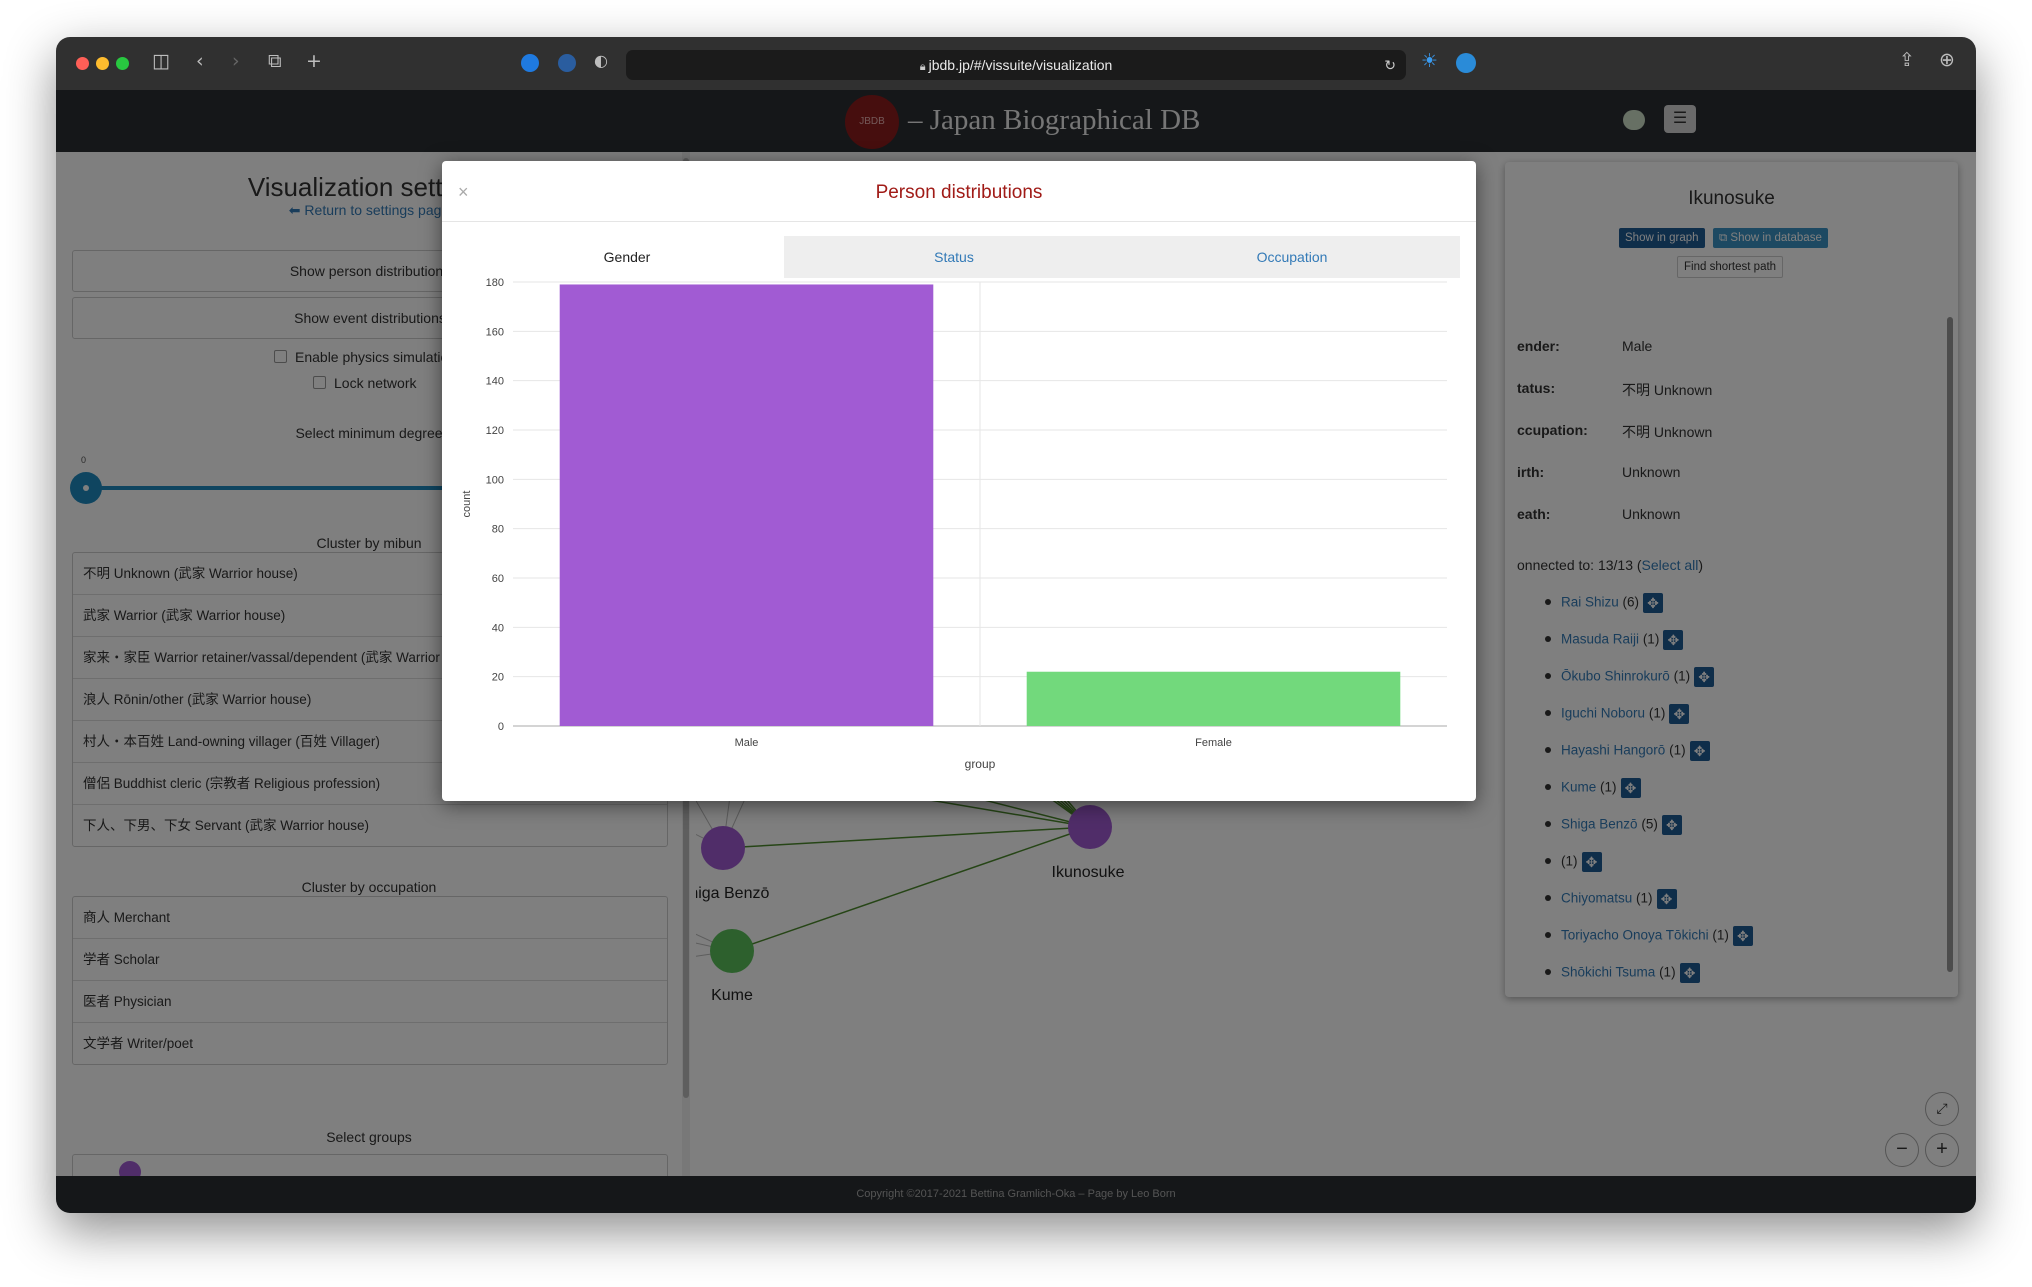 The width and height of the screenshot is (2032, 1287). What do you see at coordinates (601, 60) in the screenshot?
I see `shield-icon: ◐` at bounding box center [601, 60].